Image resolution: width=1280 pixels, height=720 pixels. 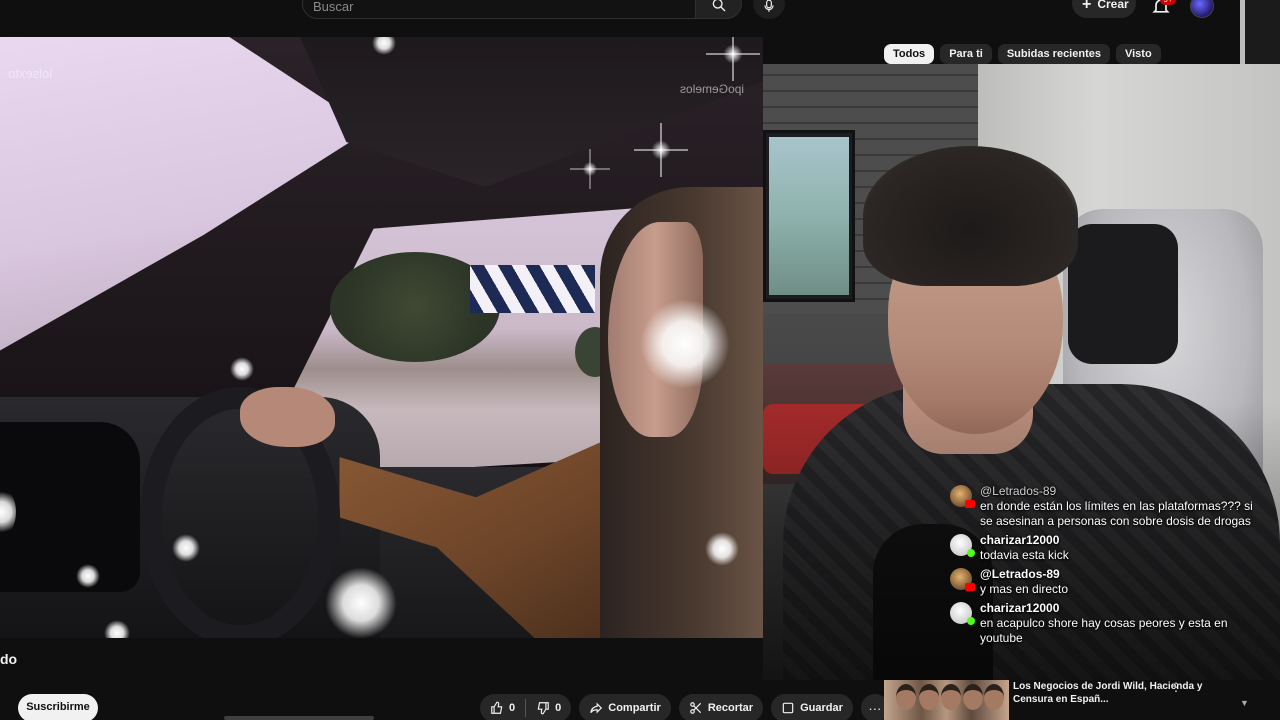 I want to click on notifications-badge: 9+, so click(x=1168, y=2).